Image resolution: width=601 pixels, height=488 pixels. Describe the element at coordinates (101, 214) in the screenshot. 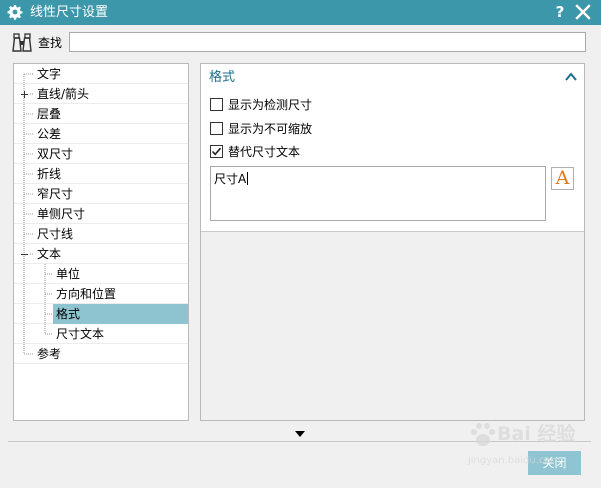

I see `tree-item: 单侧尺寸` at that location.